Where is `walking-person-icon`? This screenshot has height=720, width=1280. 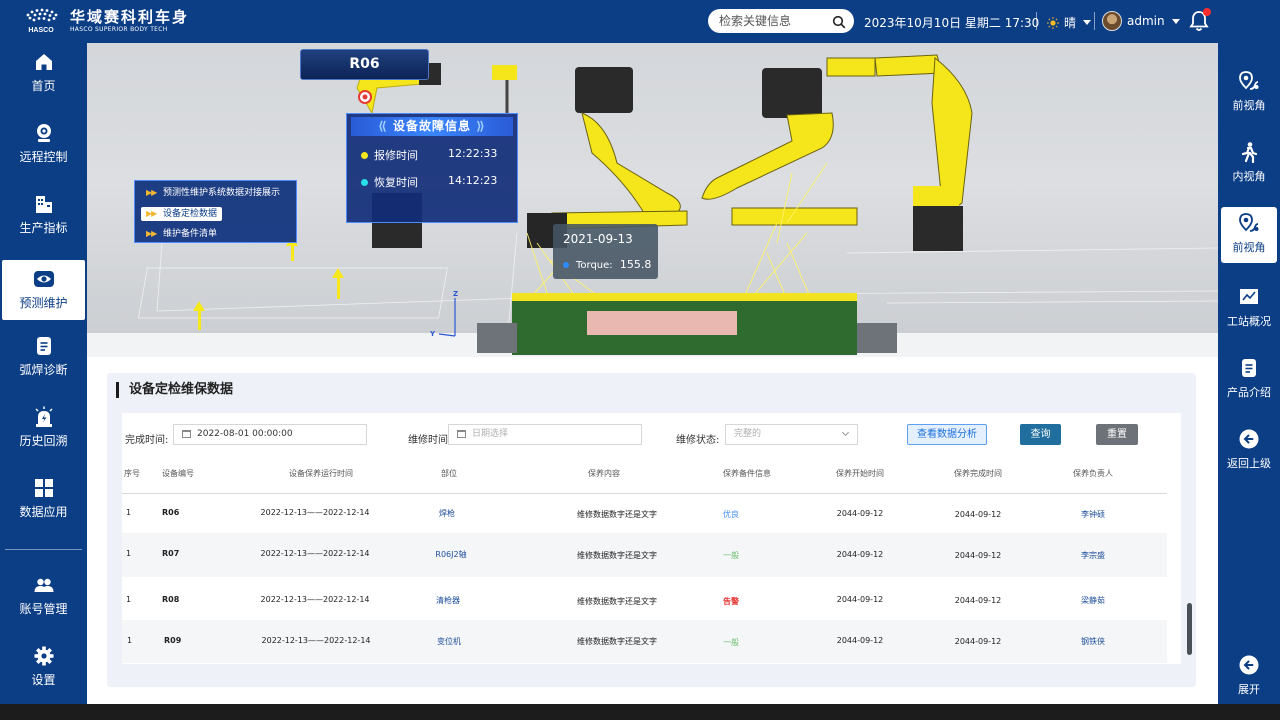 walking-person-icon is located at coordinates (1249, 152).